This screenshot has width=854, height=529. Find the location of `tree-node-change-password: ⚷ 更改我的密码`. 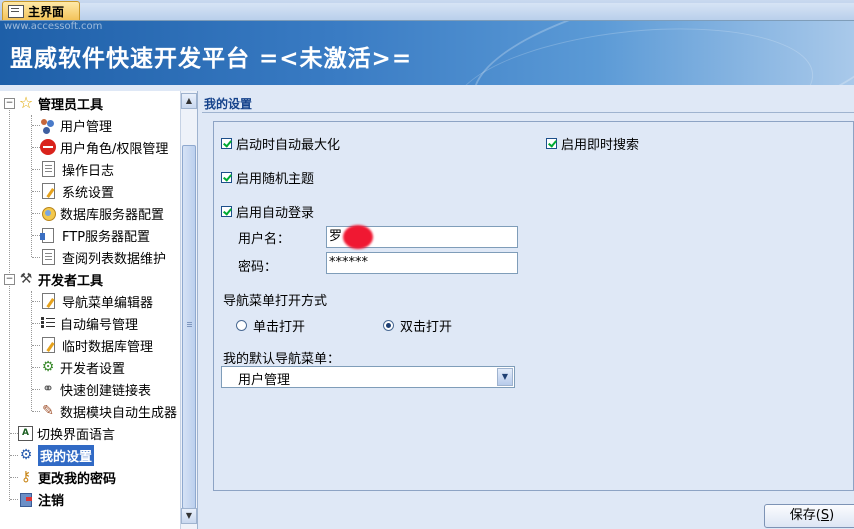

tree-node-change-password: ⚷ 更改我的密码 is located at coordinates (67, 477).